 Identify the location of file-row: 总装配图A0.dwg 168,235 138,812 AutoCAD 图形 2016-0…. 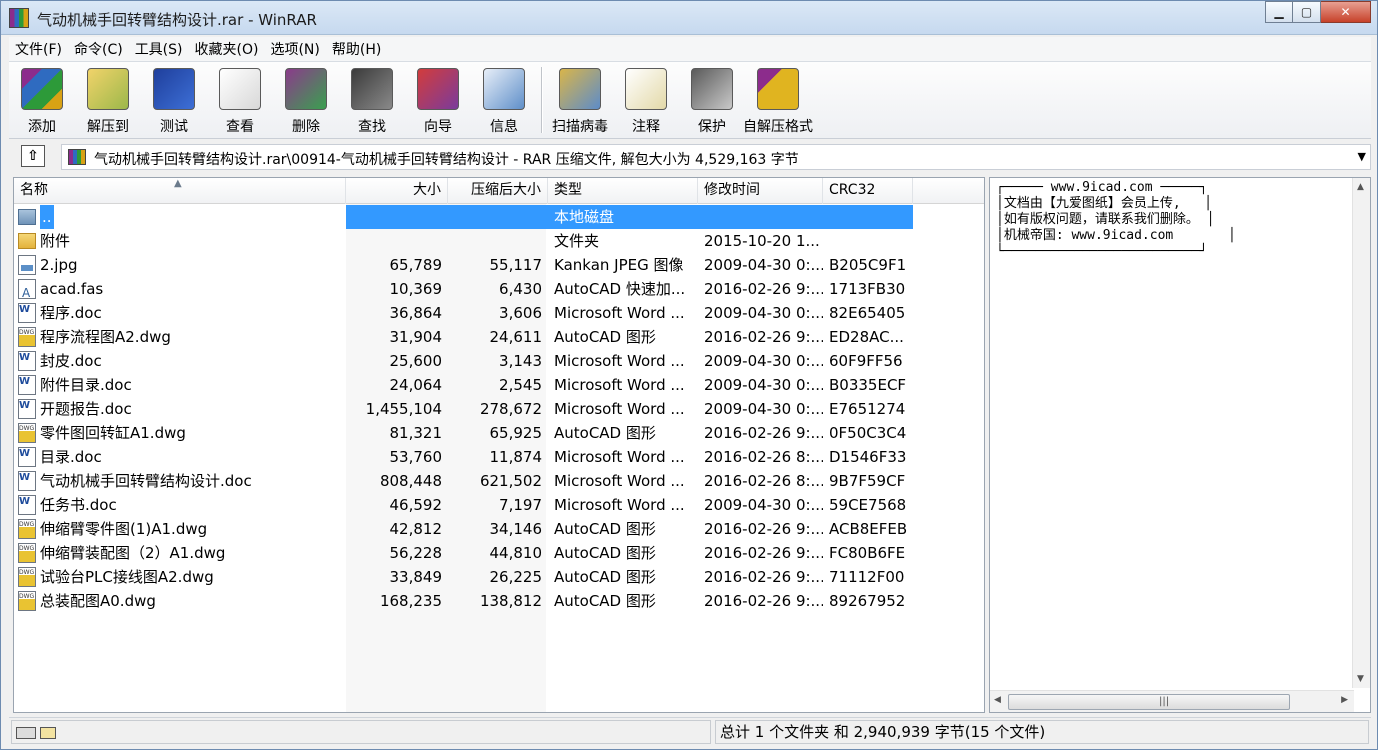
(499, 601).